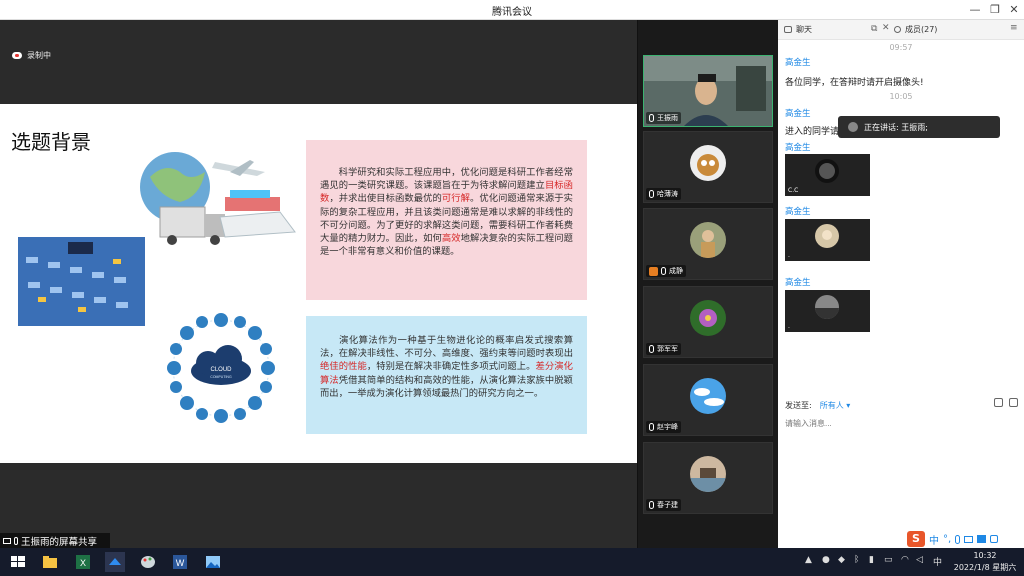  What do you see at coordinates (793, 190) in the screenshot?
I see `thumb-name: C.C` at bounding box center [793, 190].